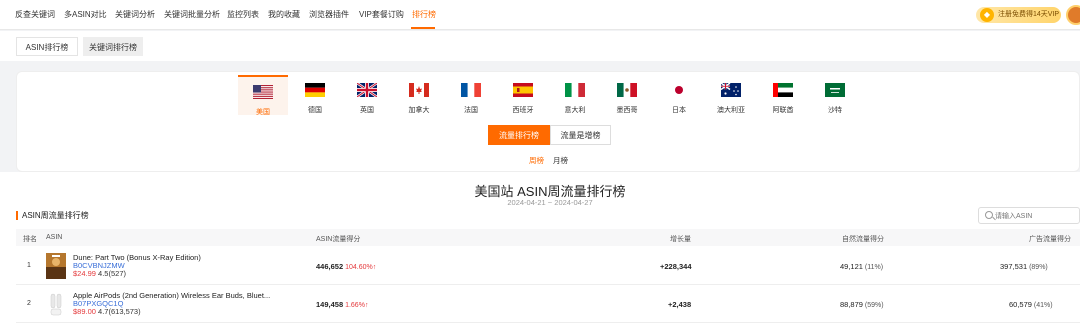 The height and width of the screenshot is (328, 1080). Describe the element at coordinates (35, 14) in the screenshot. I see `nav-reverse-keyword: 反查关键词` at that location.